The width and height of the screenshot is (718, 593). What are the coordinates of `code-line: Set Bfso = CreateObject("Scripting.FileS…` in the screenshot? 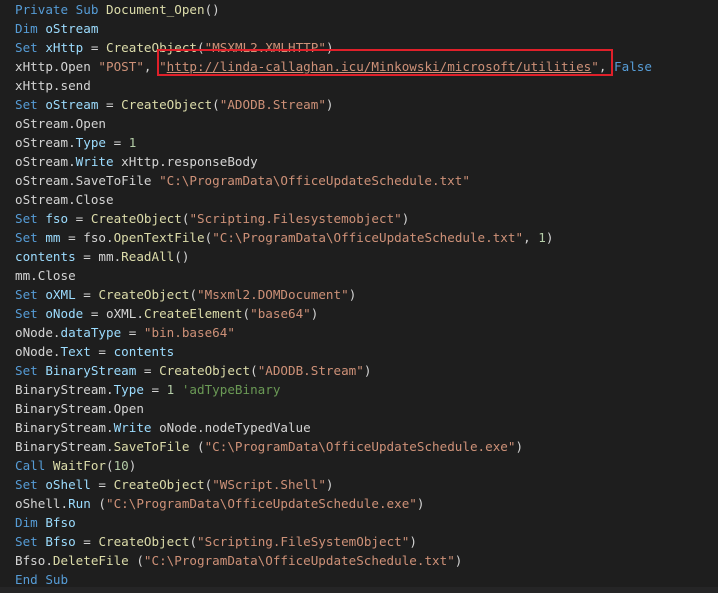 It's located at (359, 541).